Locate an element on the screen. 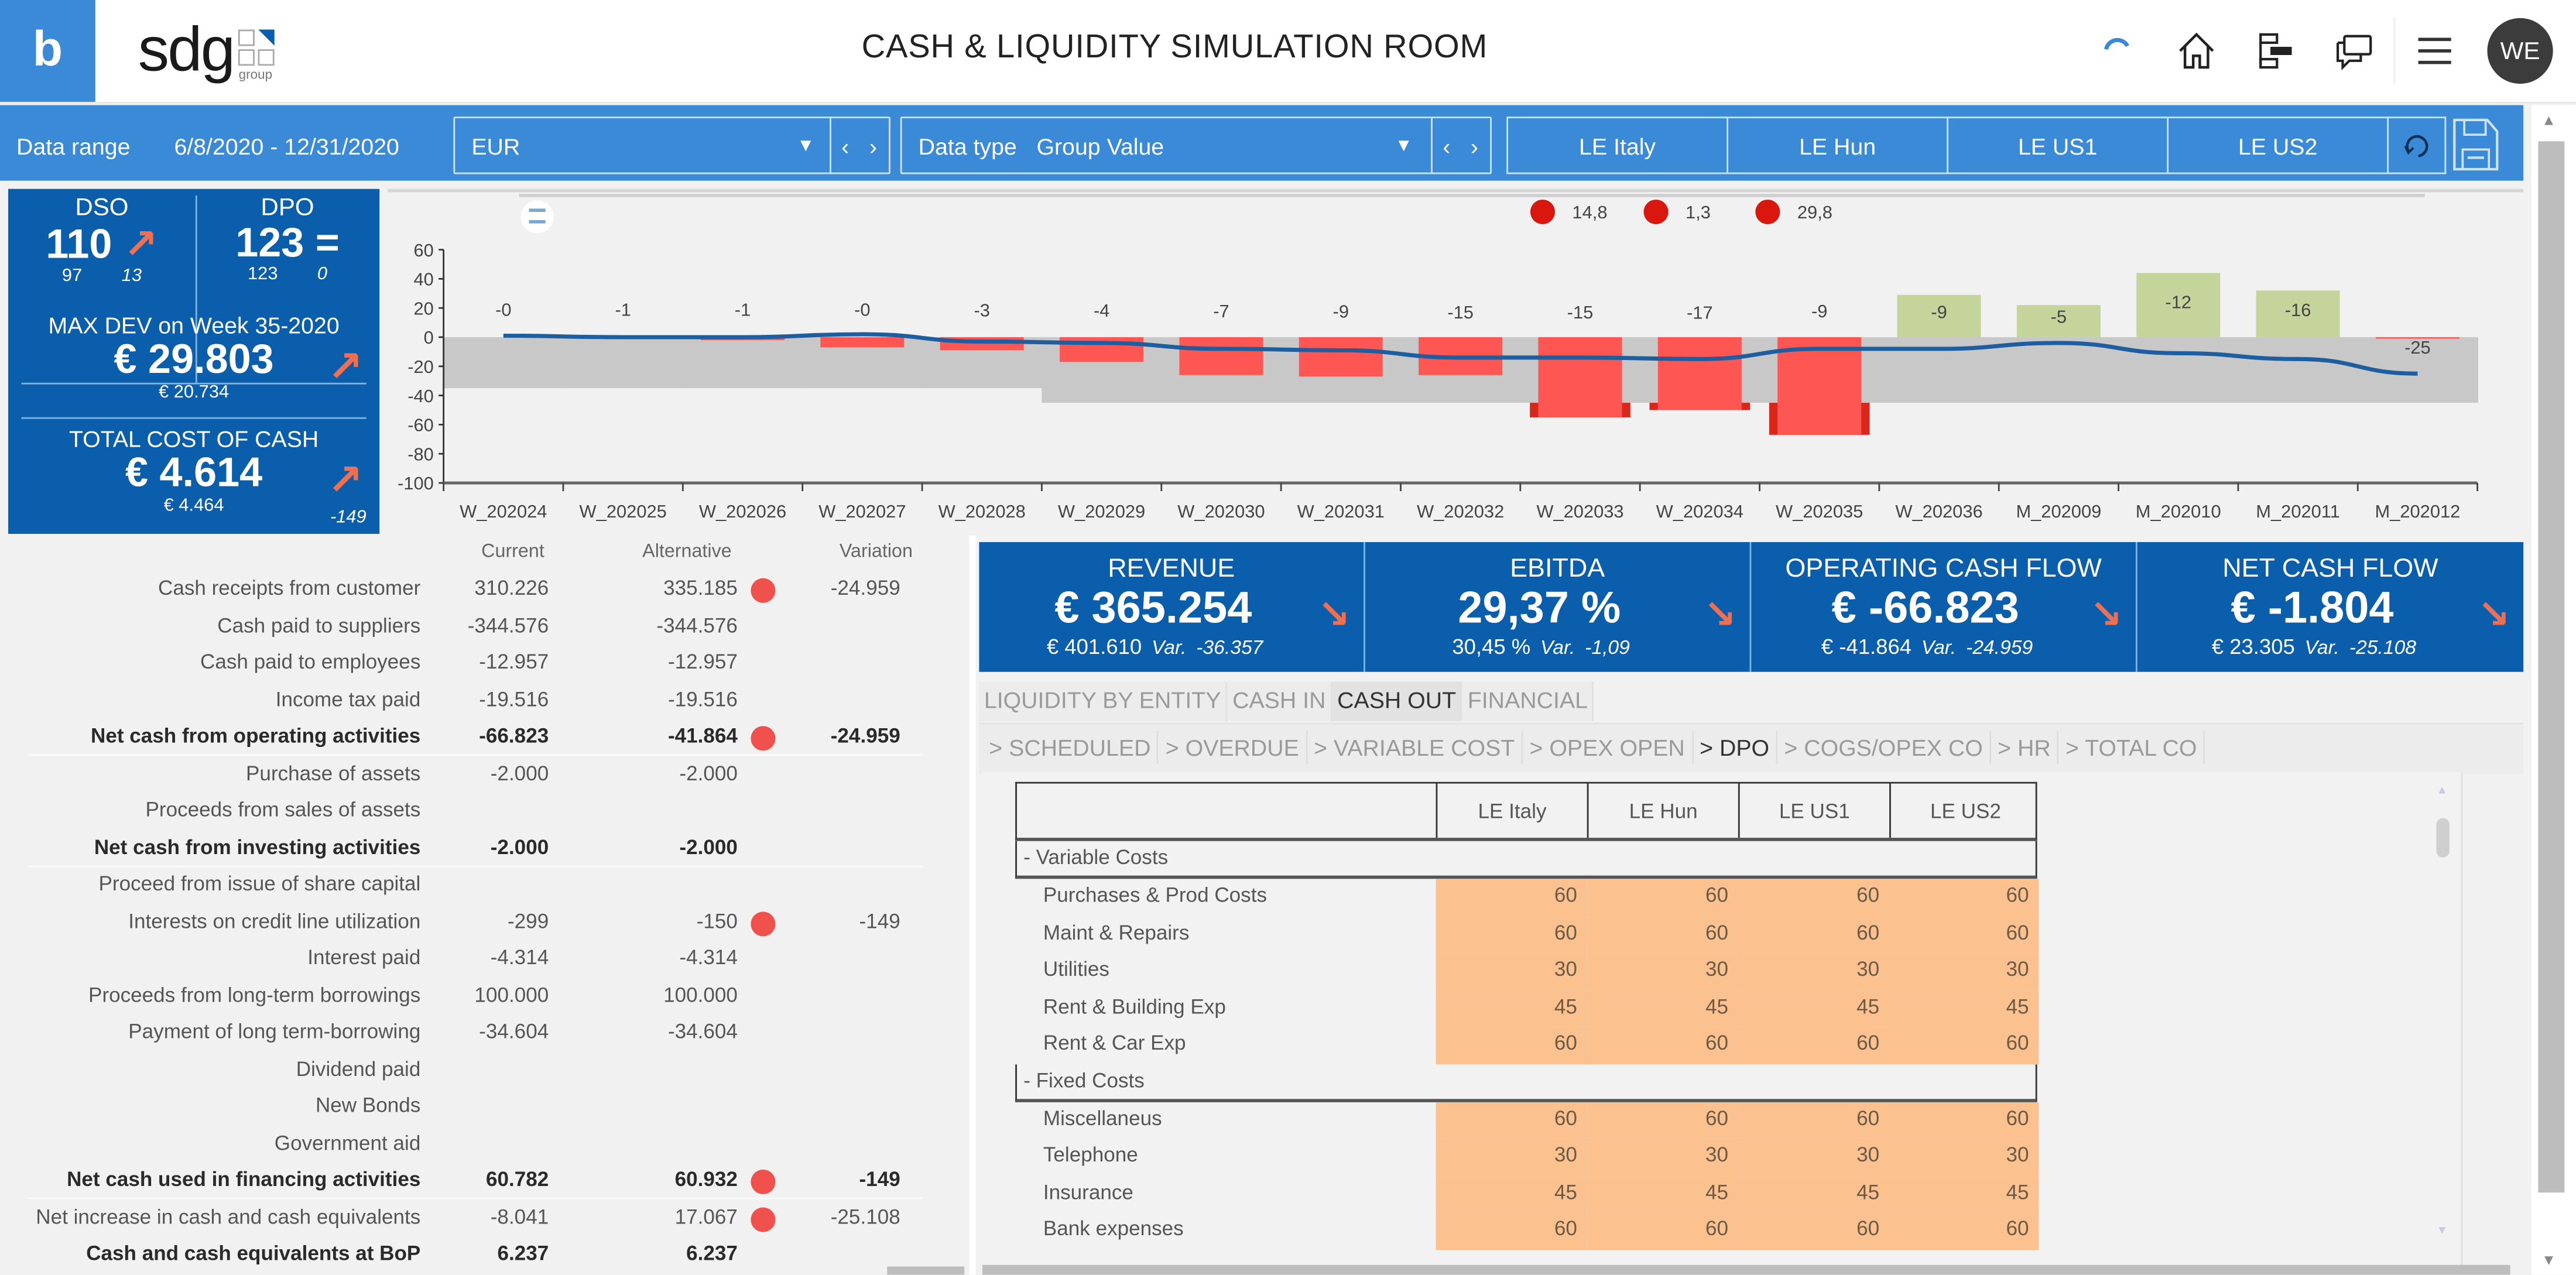 Image resolution: width=2576 pixels, height=1275 pixels. chat-icon is located at coordinates (2354, 51).